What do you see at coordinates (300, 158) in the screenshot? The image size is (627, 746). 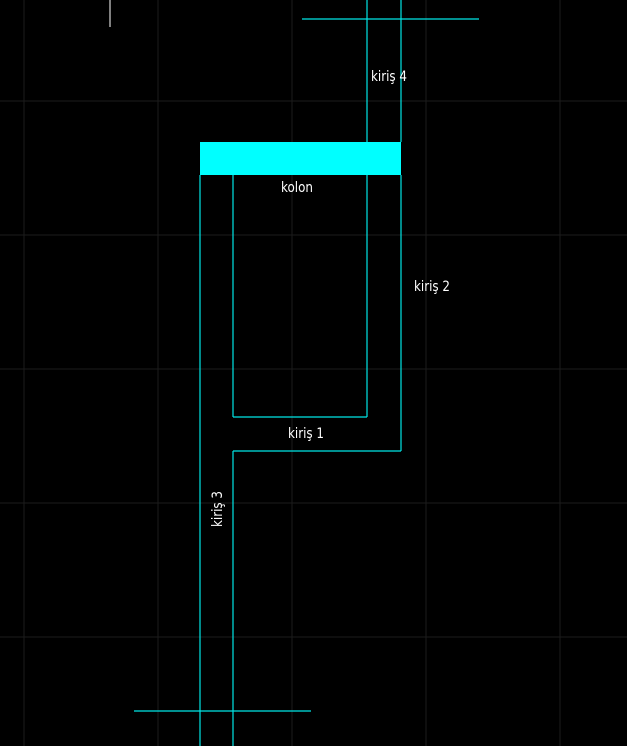 I see `kolon-column-block` at bounding box center [300, 158].